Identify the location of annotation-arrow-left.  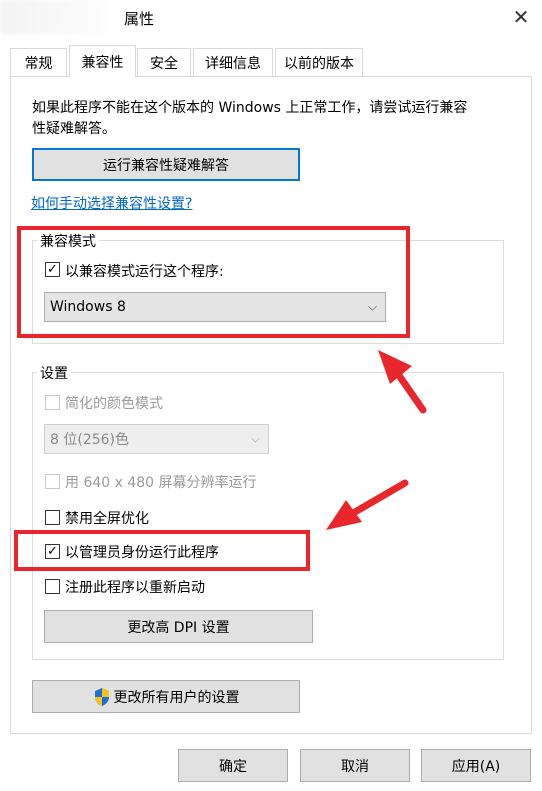
(367, 504).